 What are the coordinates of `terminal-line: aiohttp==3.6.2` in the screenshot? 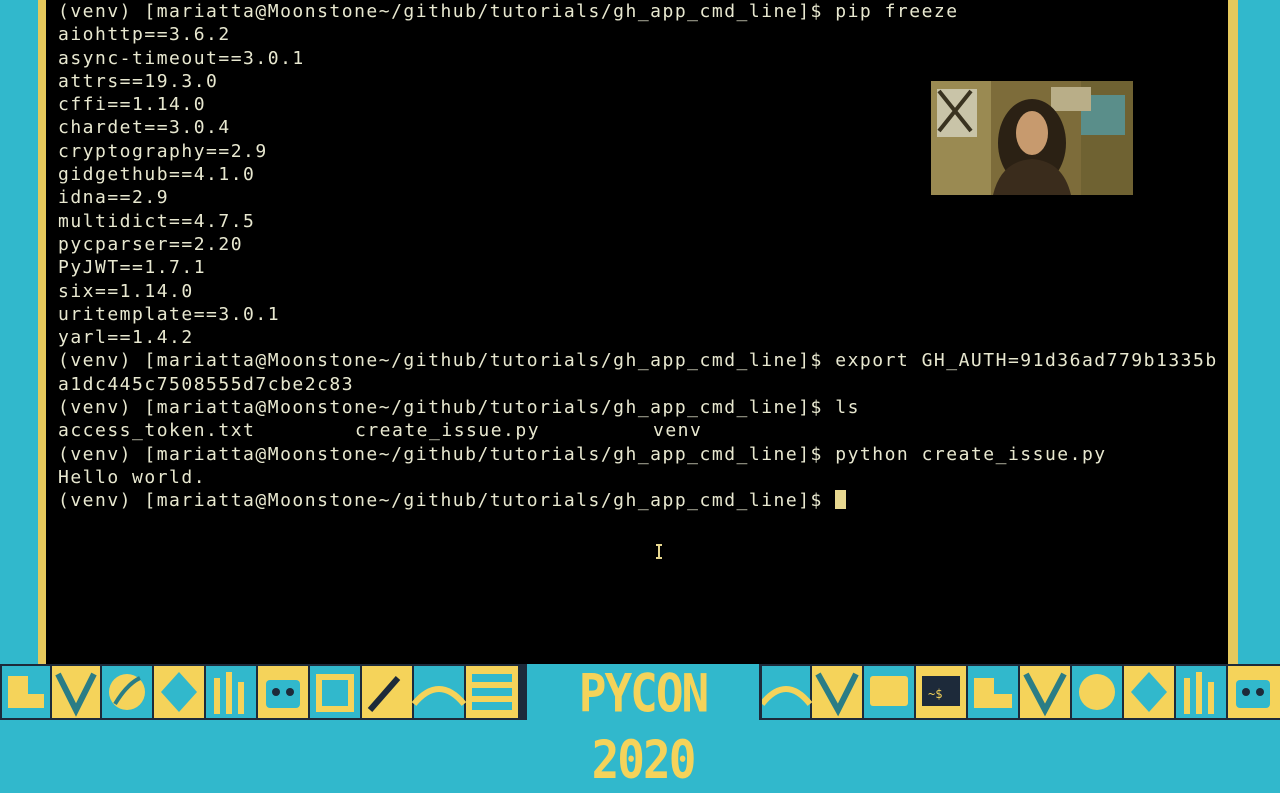 It's located at (144, 35).